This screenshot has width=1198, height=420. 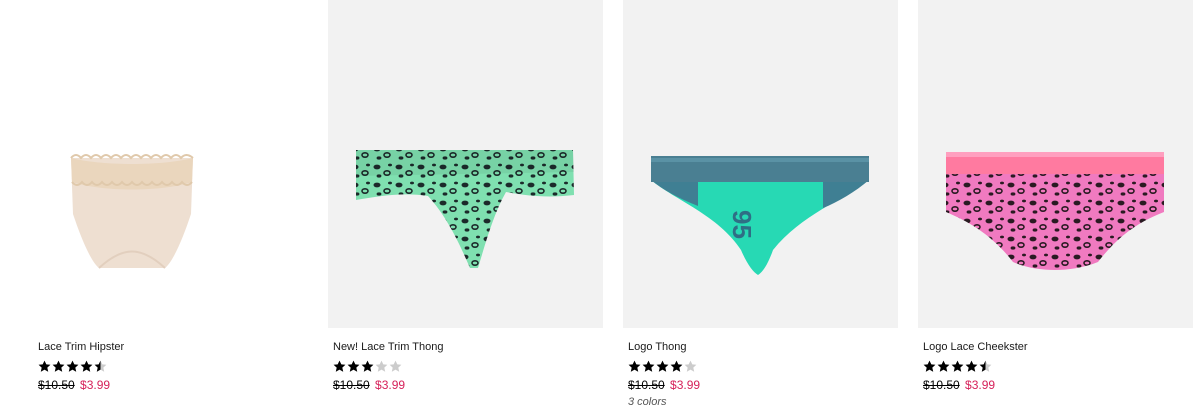 What do you see at coordinates (1058, 347) in the screenshot?
I see `product-name: Logo Lace Cheekster` at bounding box center [1058, 347].